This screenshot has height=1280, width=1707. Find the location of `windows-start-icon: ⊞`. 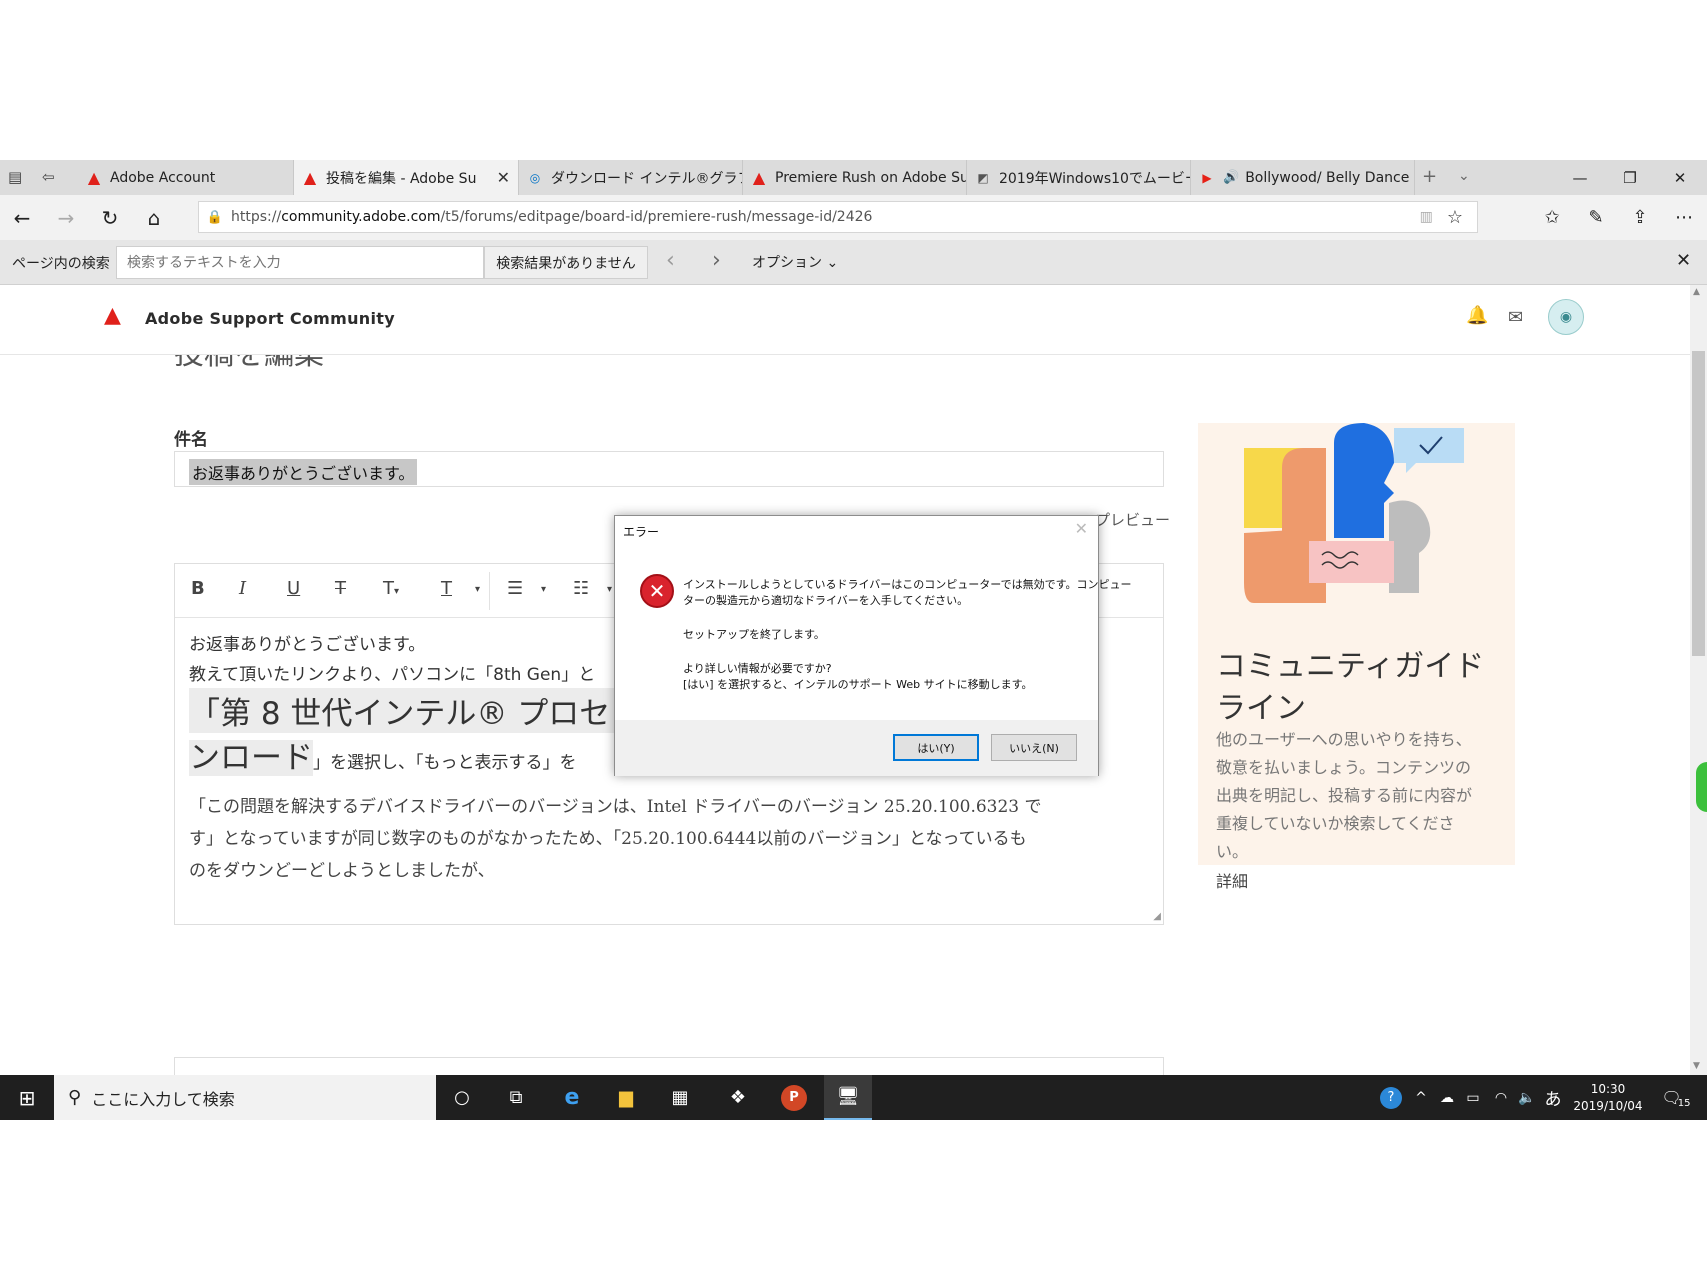

windows-start-icon: ⊞ is located at coordinates (27, 1097).